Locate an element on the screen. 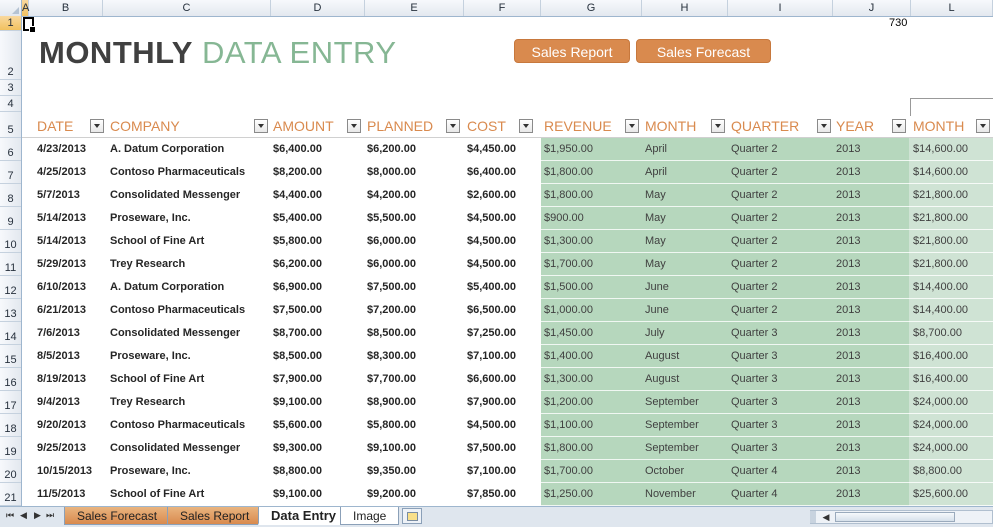 The height and width of the screenshot is (527, 993). cell-month-total: $21,800.00 is located at coordinates (940, 218).